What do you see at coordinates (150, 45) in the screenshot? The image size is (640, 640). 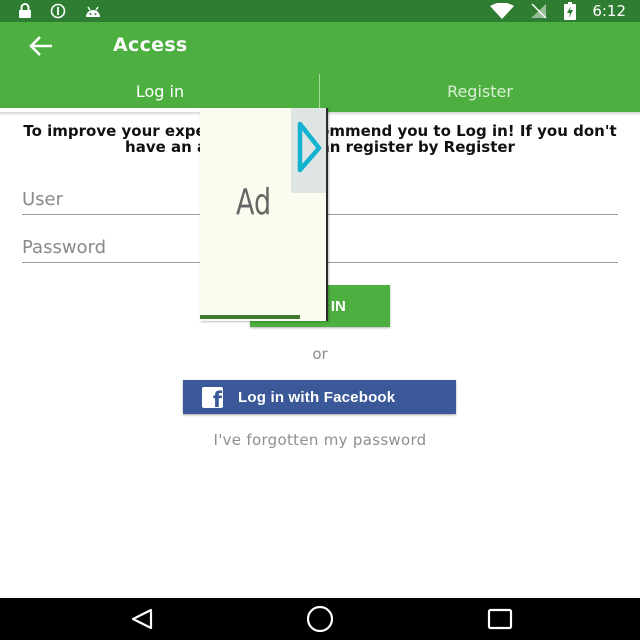 I see `page-title: Access` at bounding box center [150, 45].